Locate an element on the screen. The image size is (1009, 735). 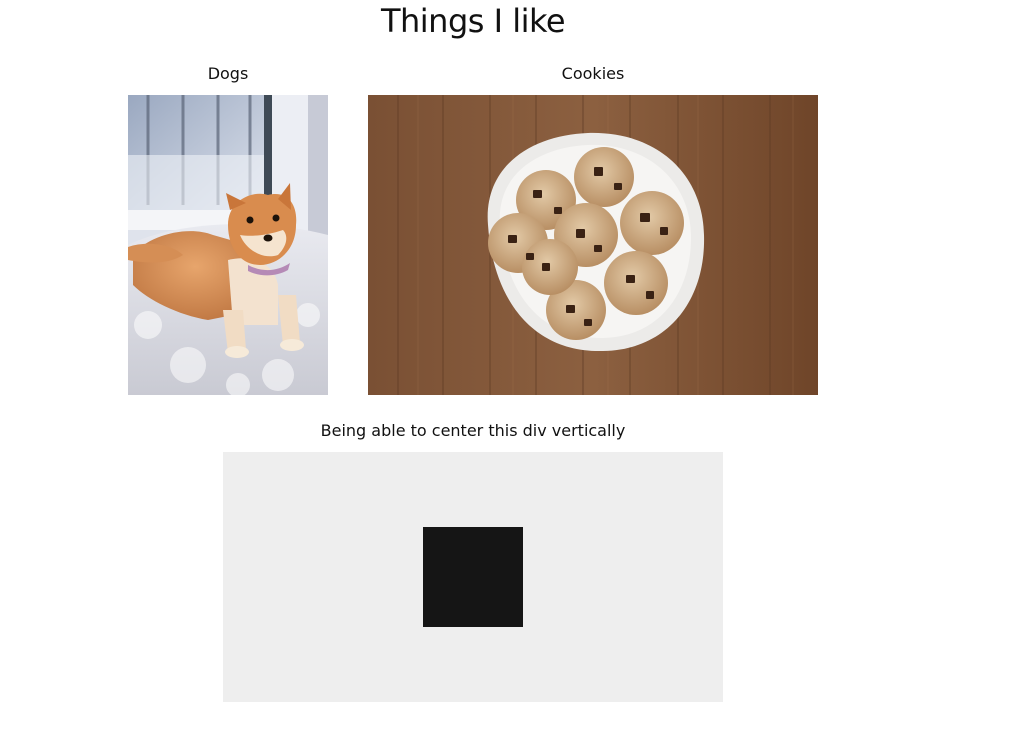
centered-square is located at coordinates (473, 577).